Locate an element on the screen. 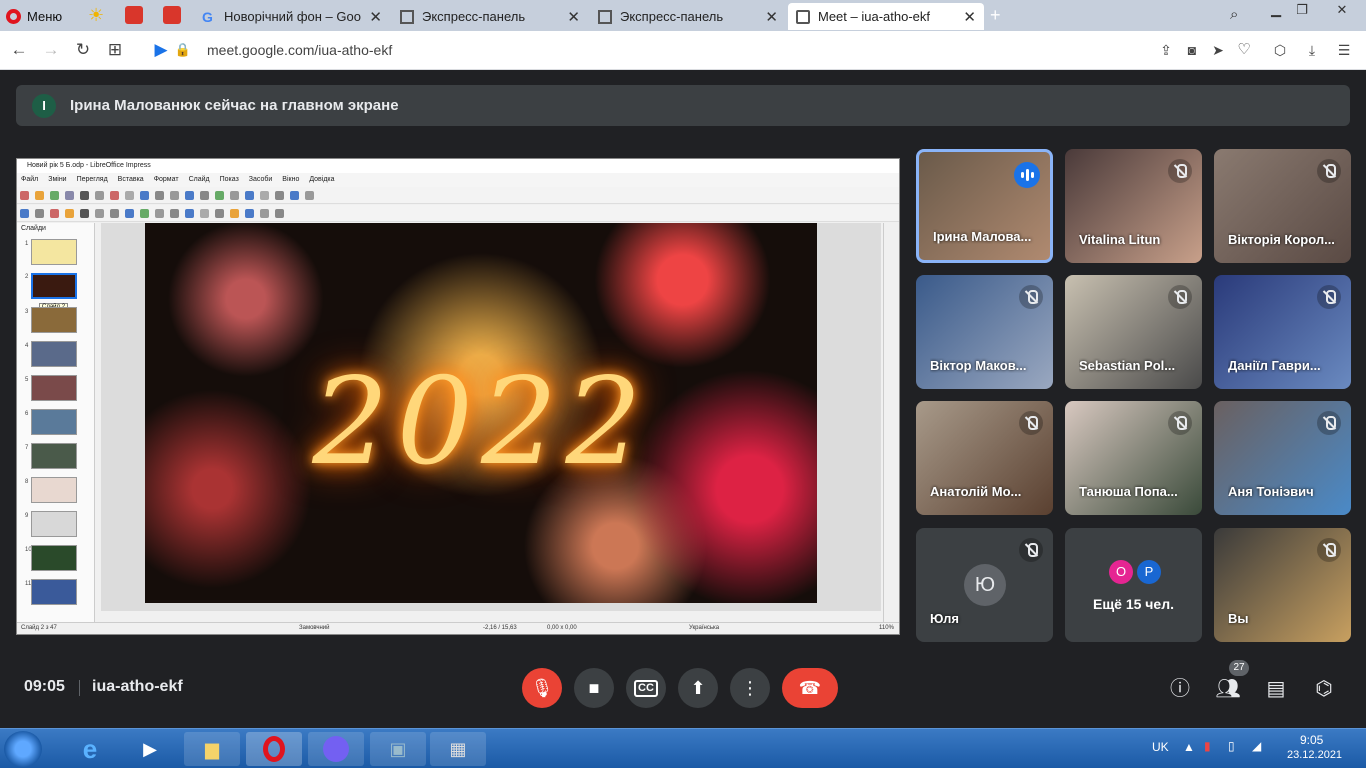 This screenshot has height=768, width=1366. people-icon: 👥︎ is located at coordinates (1228, 689).